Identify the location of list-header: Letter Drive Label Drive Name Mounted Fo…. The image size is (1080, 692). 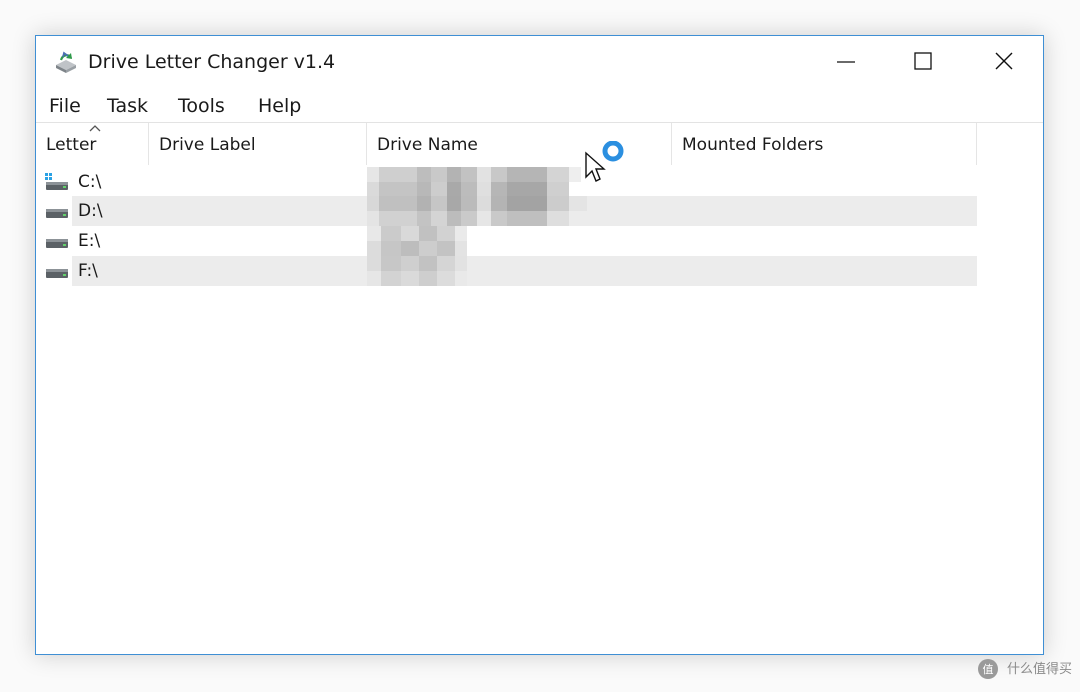
(506, 144).